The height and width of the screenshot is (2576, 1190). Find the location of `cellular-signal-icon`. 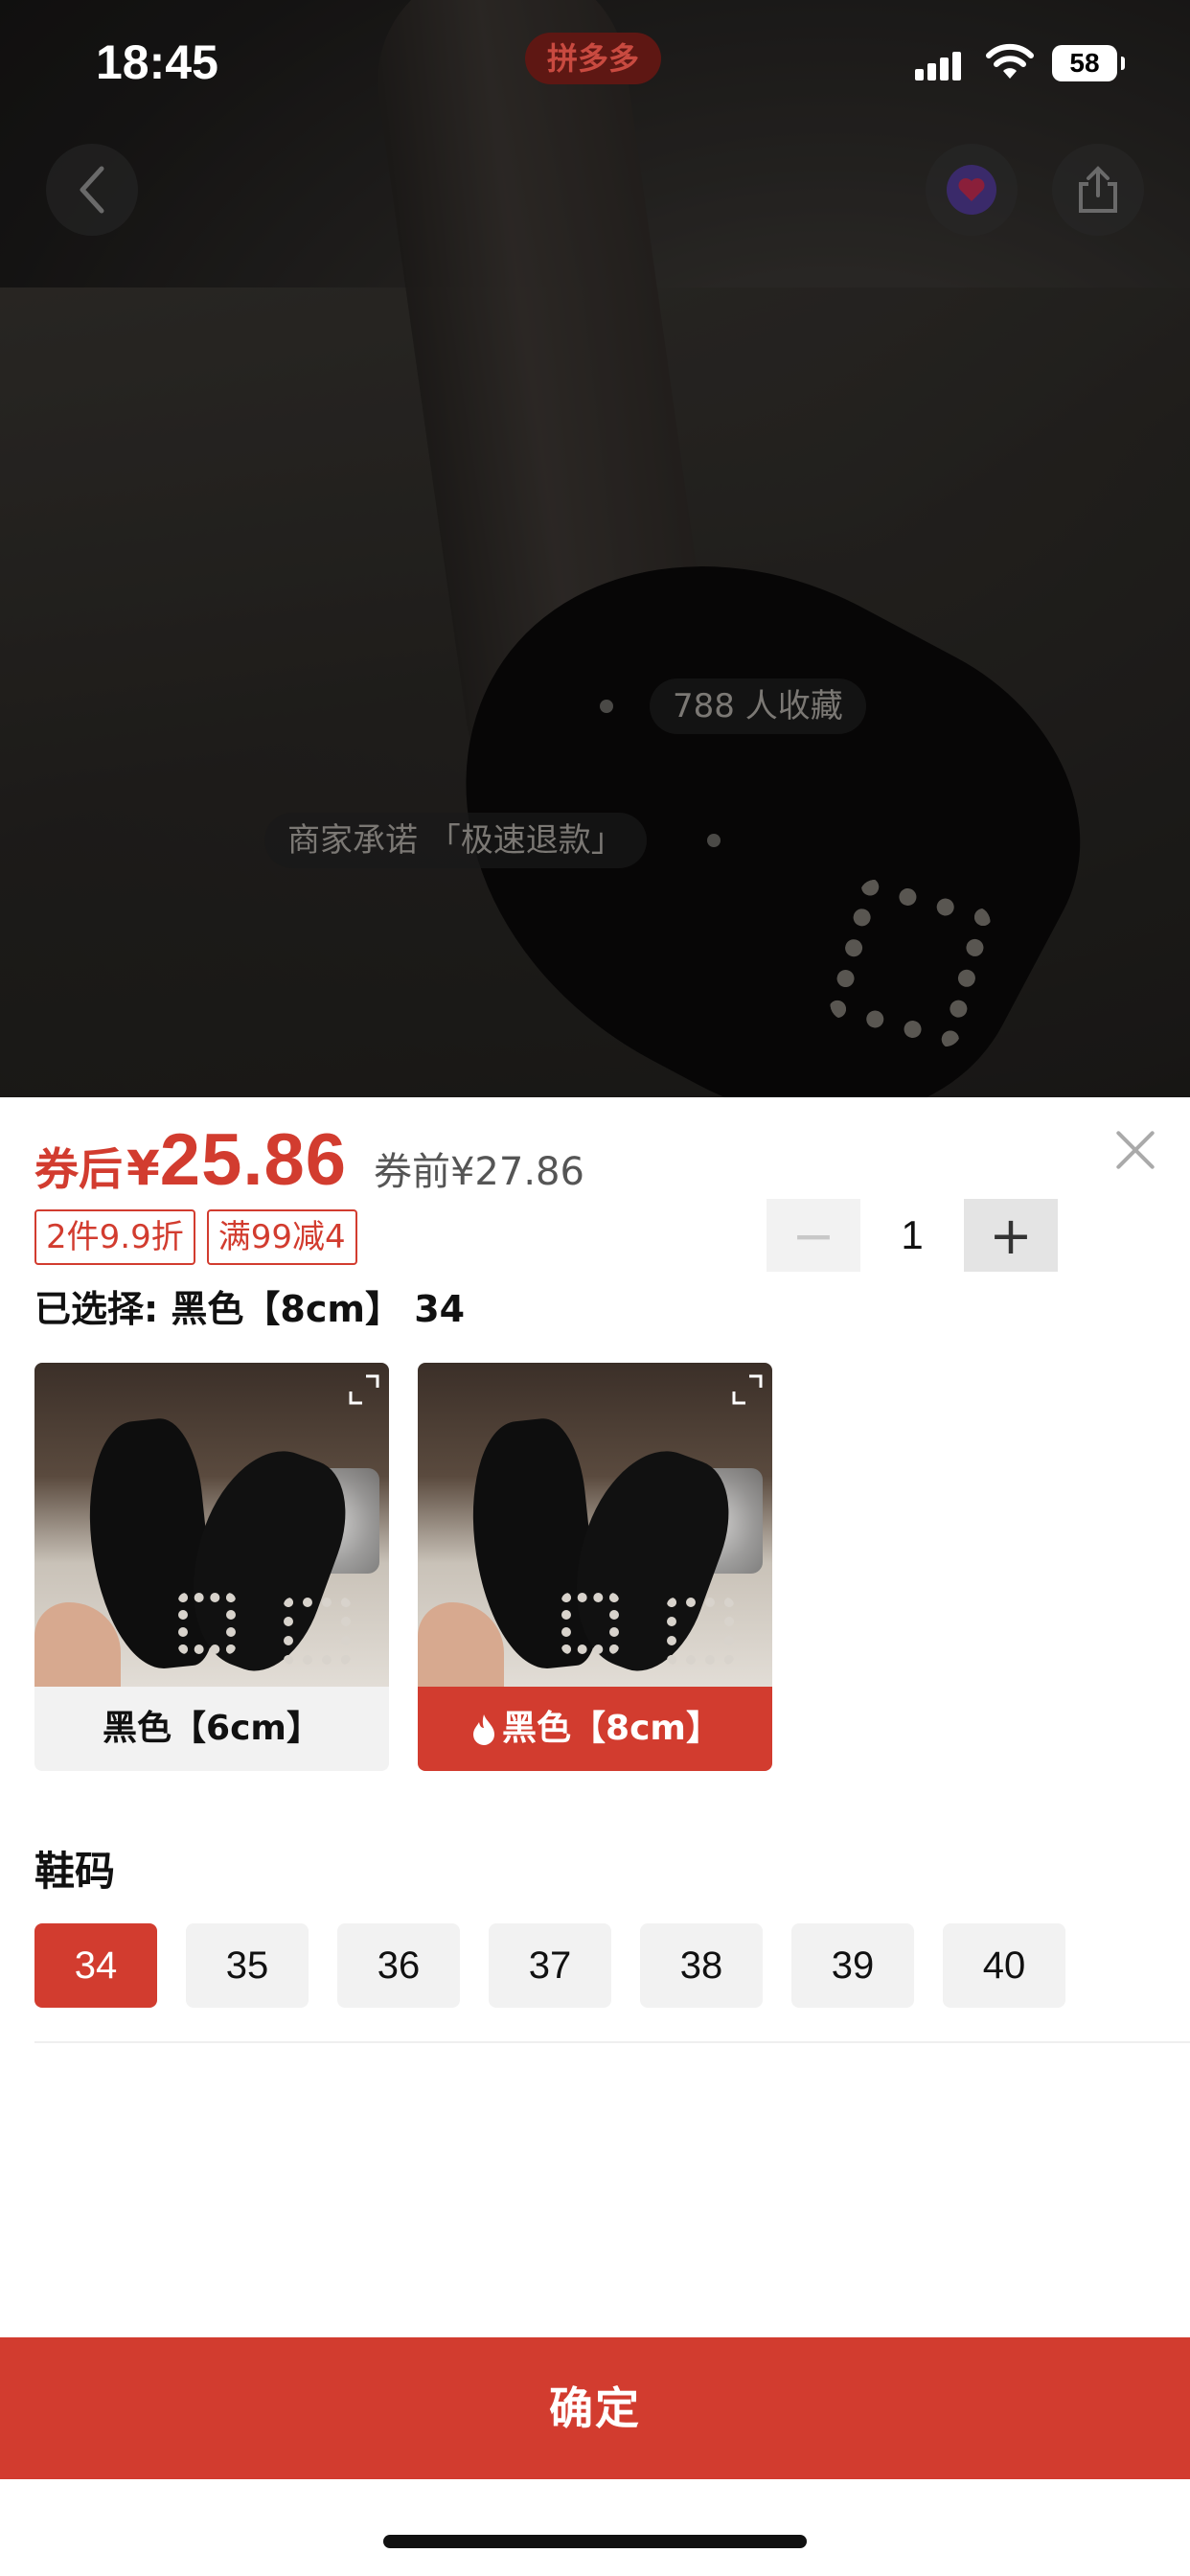

cellular-signal-icon is located at coordinates (939, 66).